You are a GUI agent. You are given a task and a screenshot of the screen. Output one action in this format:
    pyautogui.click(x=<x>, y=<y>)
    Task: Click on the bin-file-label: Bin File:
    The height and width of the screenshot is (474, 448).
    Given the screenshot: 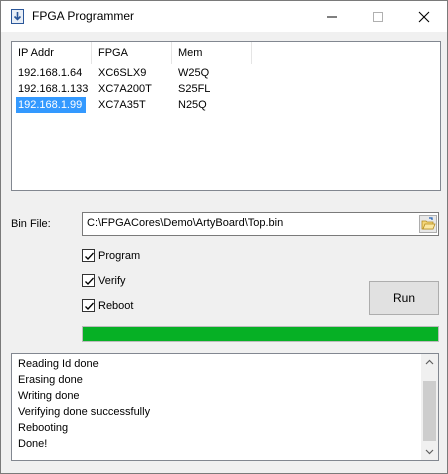 What is the action you would take?
    pyautogui.click(x=31, y=224)
    